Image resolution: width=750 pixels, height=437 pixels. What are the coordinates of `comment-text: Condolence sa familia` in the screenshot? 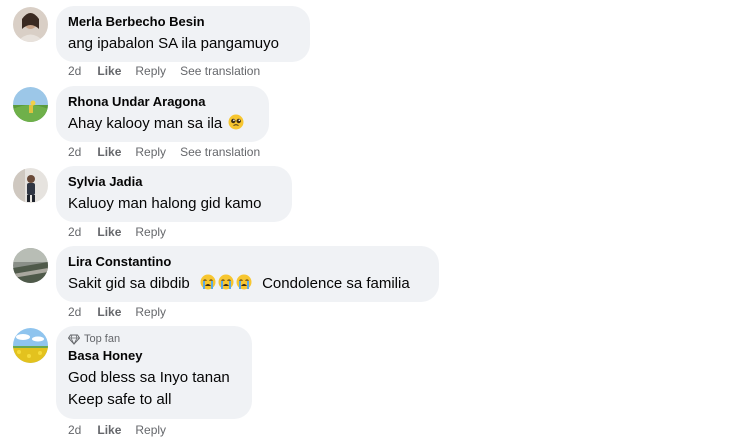 It's located at (336, 283).